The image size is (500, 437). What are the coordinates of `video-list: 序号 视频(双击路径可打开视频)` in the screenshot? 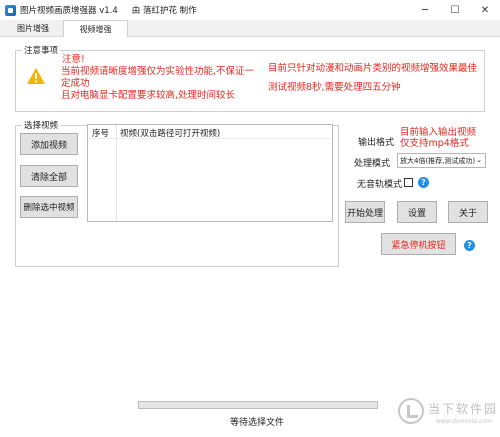 It's located at (210, 173).